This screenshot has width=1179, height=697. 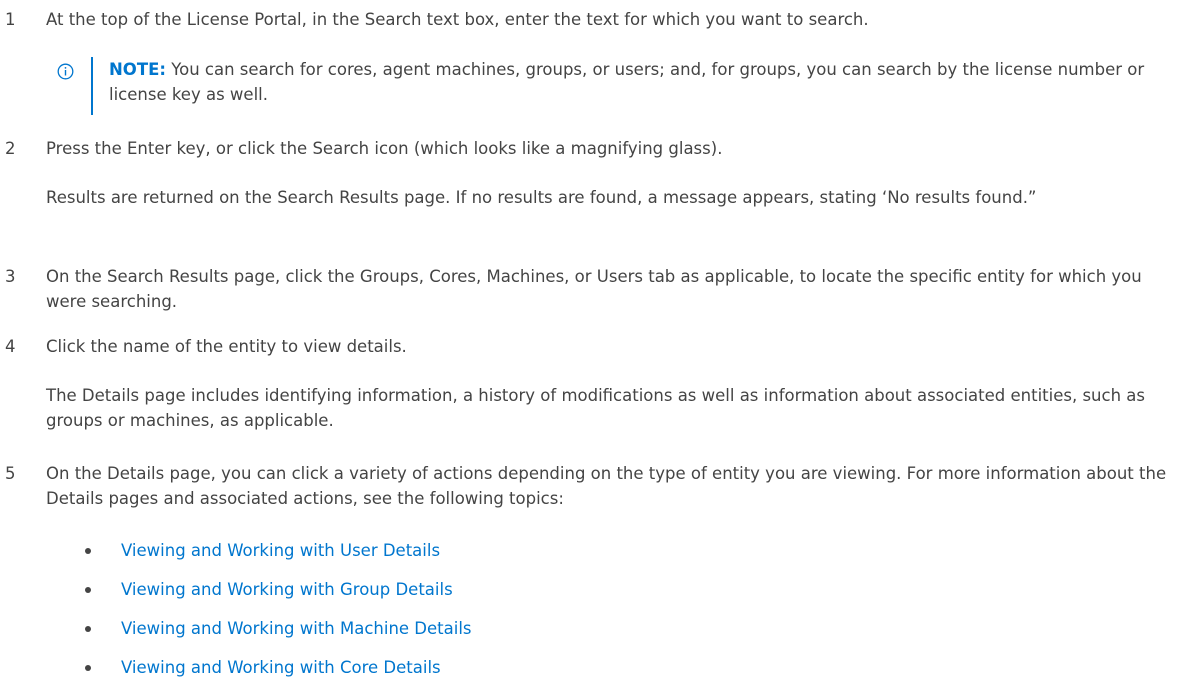 I want to click on step-number: 1, so click(x=10, y=19).